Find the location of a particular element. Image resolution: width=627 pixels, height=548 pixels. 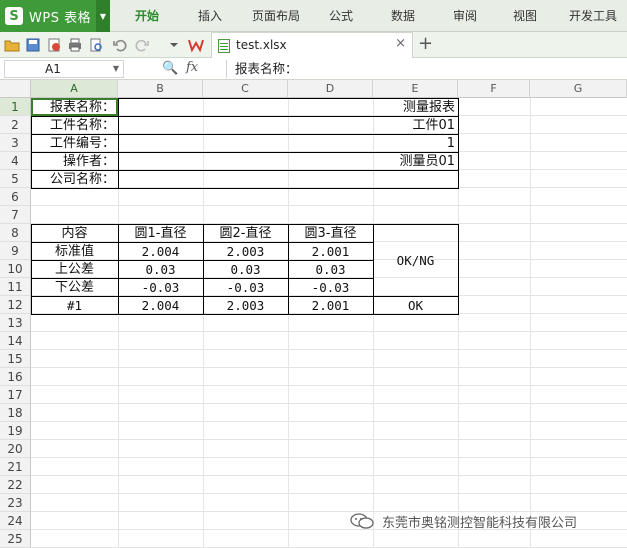

row-header-9: 9 is located at coordinates (15, 251).